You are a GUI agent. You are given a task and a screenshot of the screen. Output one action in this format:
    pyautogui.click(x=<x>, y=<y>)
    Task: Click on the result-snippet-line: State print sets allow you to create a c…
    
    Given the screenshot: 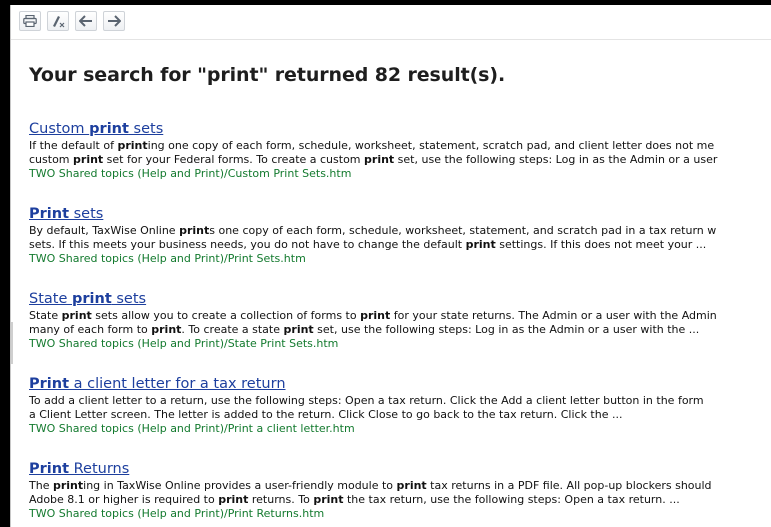 What is the action you would take?
    pyautogui.click(x=373, y=315)
    